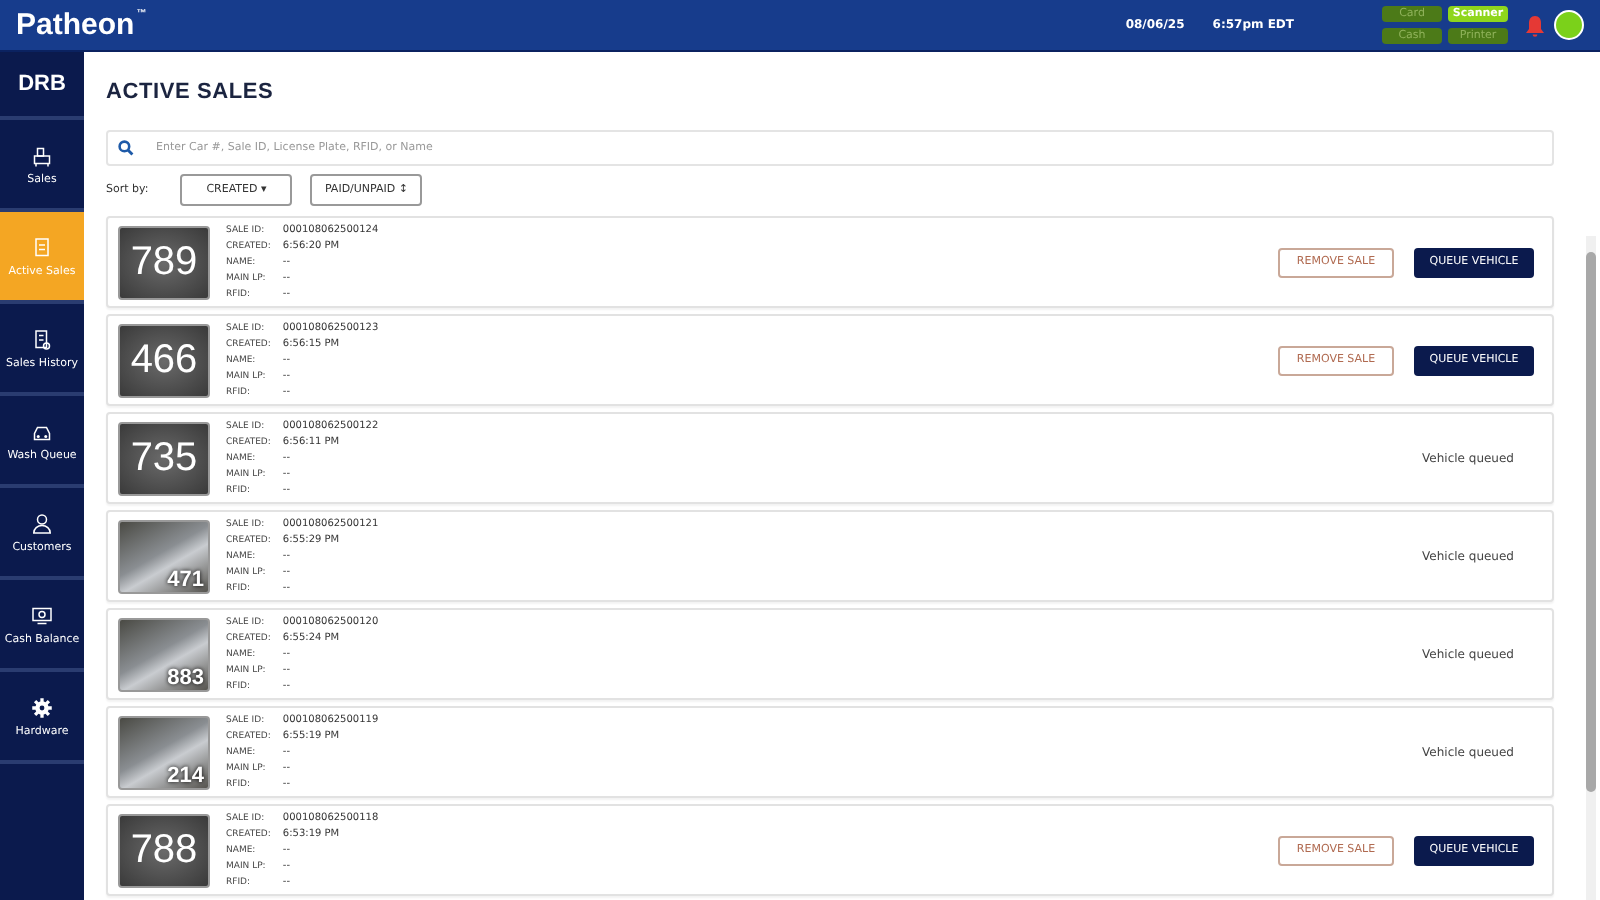 This screenshot has width=1600, height=900. What do you see at coordinates (42, 615) in the screenshot?
I see `cash-icon` at bounding box center [42, 615].